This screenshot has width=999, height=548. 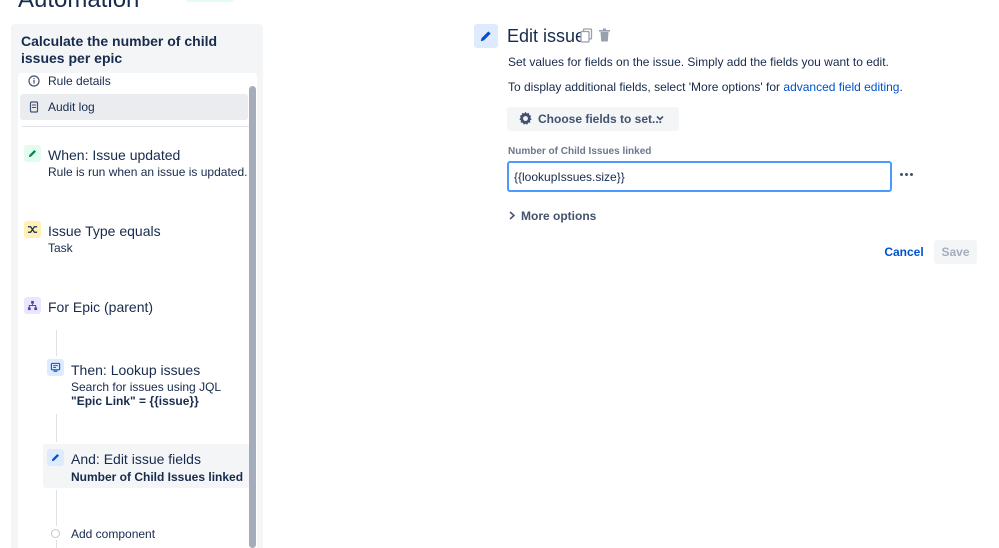 I want to click on lookup-title: Then: Lookup issues, so click(x=135, y=370).